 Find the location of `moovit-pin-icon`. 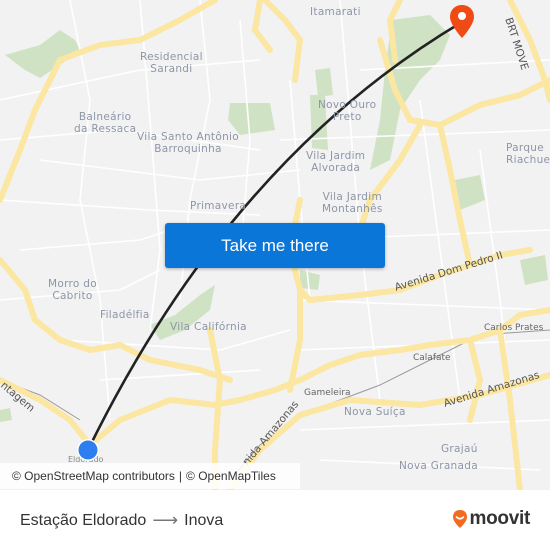

moovit-pin-icon is located at coordinates (459, 519).